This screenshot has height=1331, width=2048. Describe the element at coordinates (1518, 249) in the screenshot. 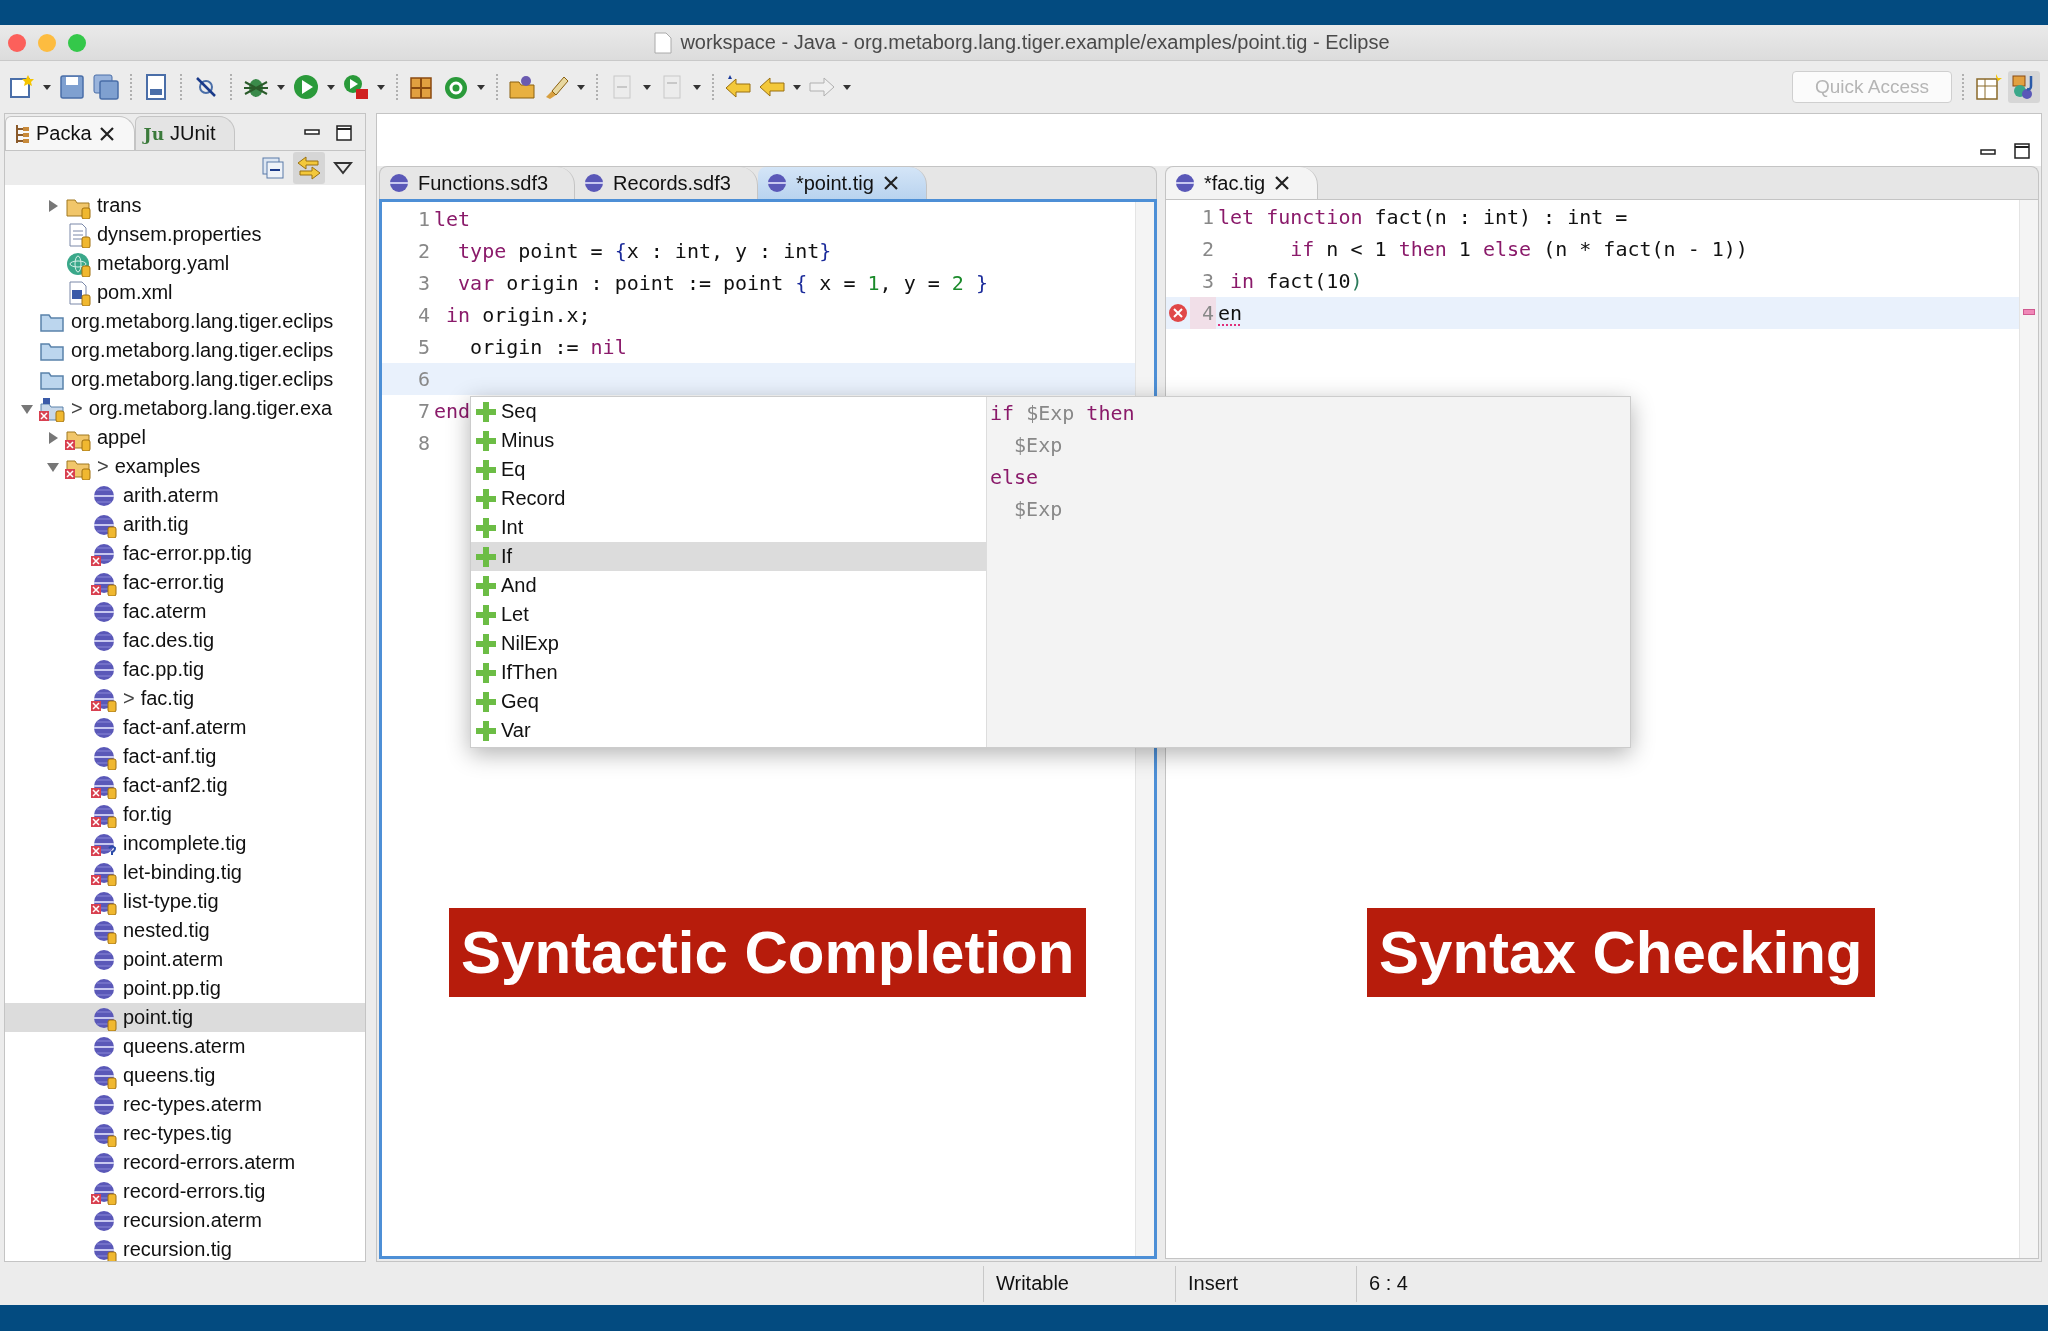

I see `code-line: if n < 1 then 1 else (n * fact(n - 1))` at that location.